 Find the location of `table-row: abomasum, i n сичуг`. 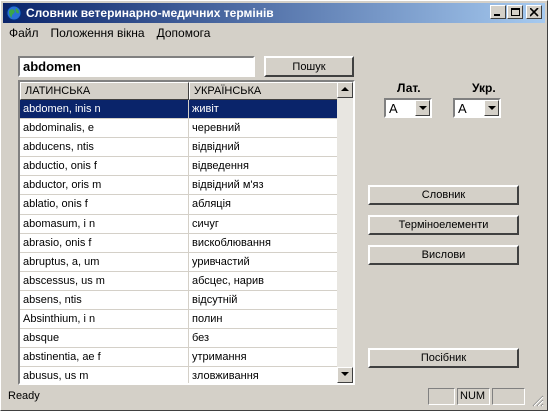

table-row: abomasum, i n сичуг is located at coordinates (179, 224).